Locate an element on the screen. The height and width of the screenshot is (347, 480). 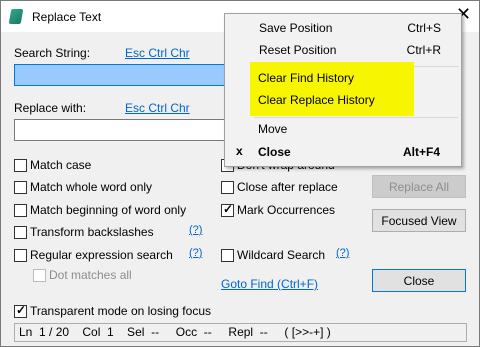
transform-backslashes-checkbox is located at coordinates (20, 232).